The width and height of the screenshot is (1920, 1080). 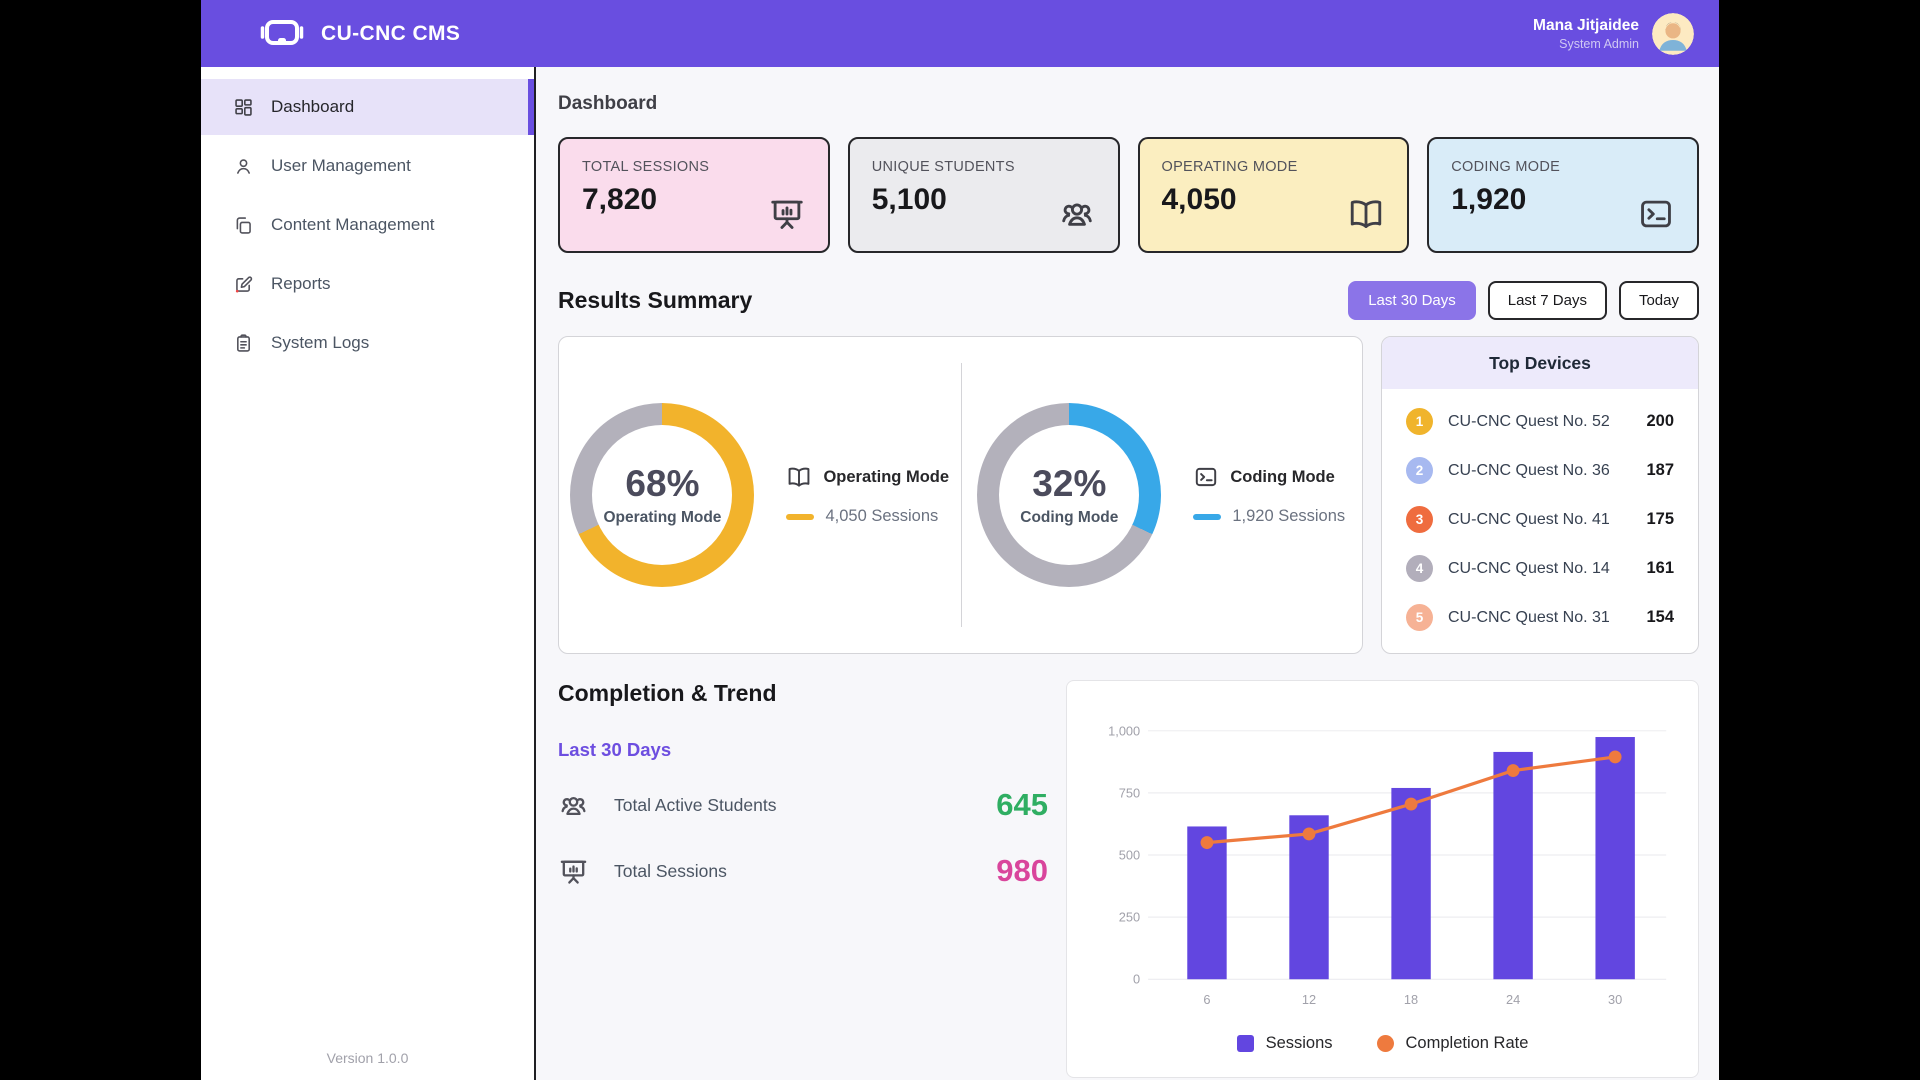 What do you see at coordinates (803, 871) in the screenshot?
I see `trend-stat-total-sessions: Total Sessions 980` at bounding box center [803, 871].